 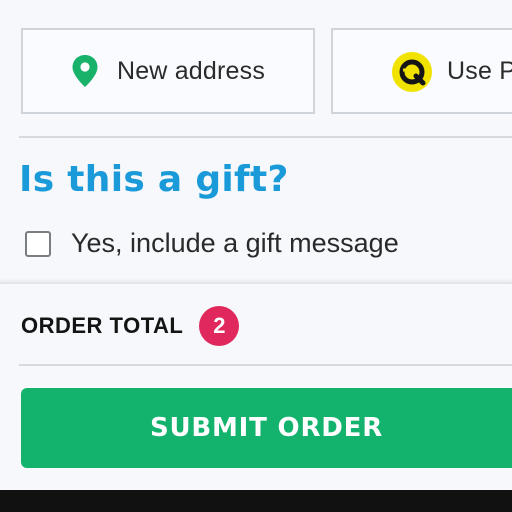 What do you see at coordinates (219, 326) in the screenshot?
I see `item-count-badge: 2` at bounding box center [219, 326].